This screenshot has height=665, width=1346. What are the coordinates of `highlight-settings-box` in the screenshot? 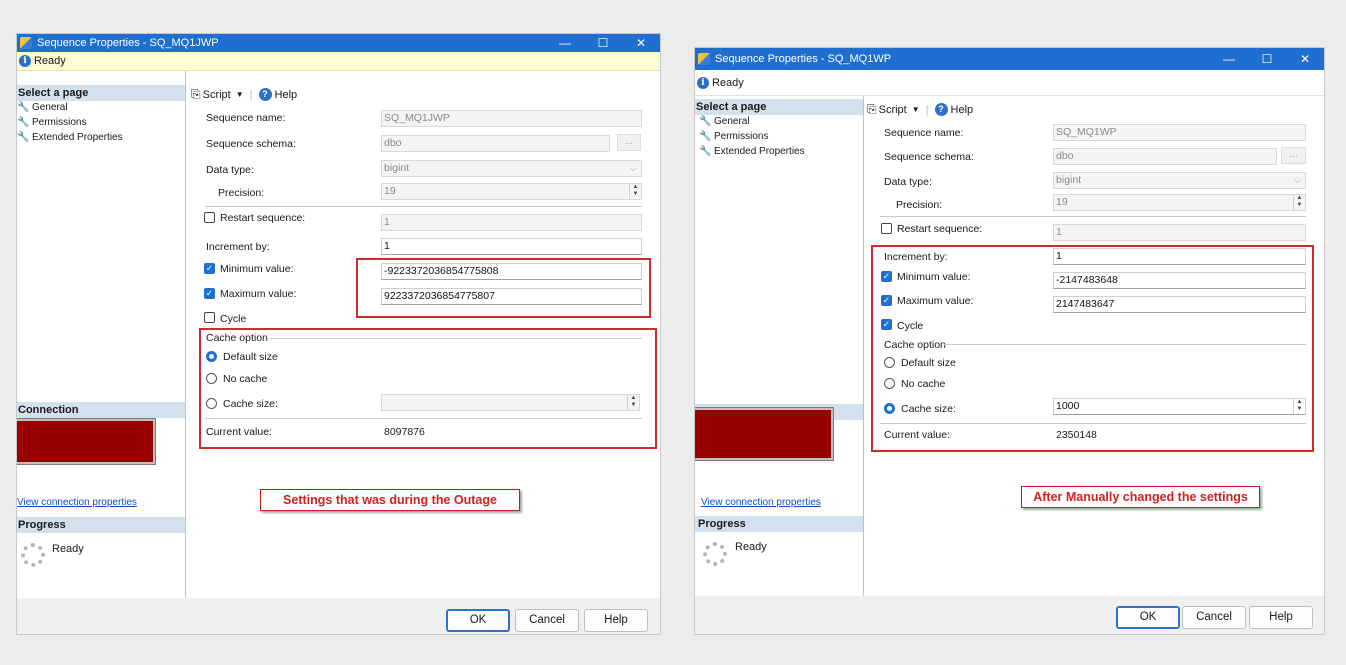 It's located at (1092, 348).